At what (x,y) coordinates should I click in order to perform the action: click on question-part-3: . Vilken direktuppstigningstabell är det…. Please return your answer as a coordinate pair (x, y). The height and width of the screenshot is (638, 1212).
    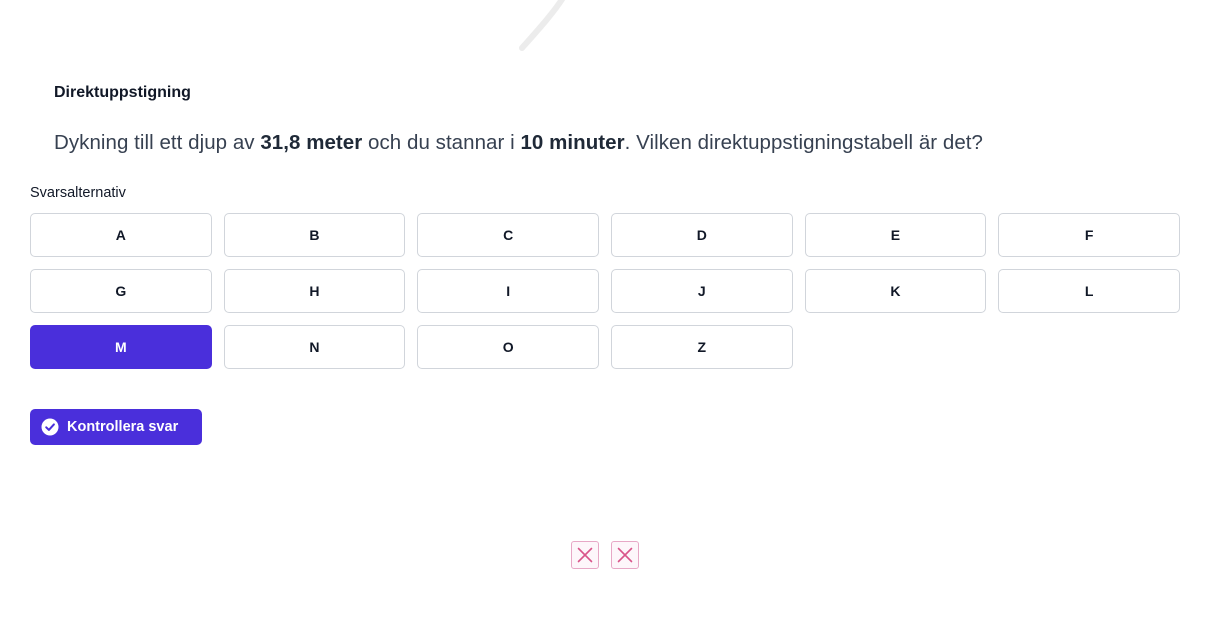
    Looking at the image, I should click on (804, 142).